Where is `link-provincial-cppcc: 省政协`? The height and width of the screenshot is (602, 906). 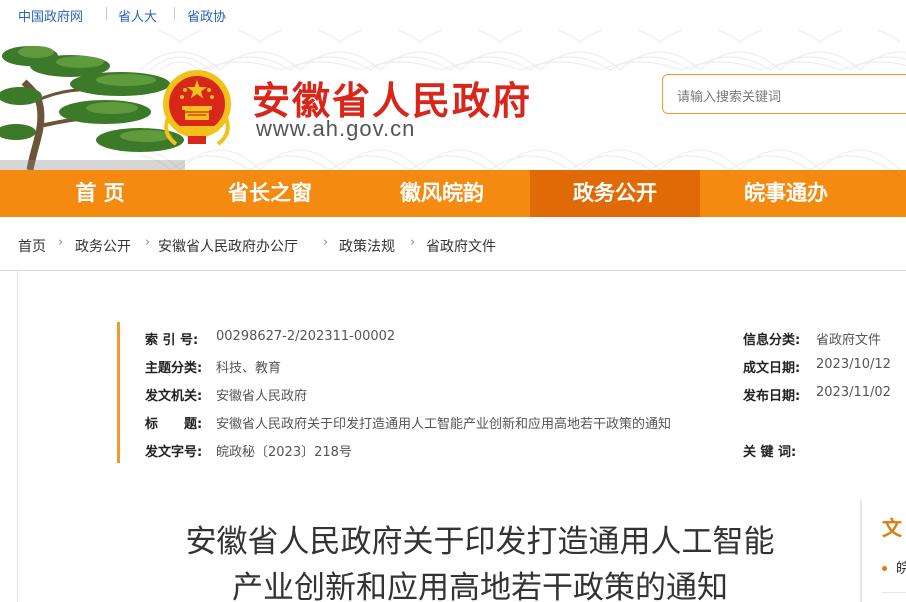 link-provincial-cppcc: 省政协 is located at coordinates (206, 15).